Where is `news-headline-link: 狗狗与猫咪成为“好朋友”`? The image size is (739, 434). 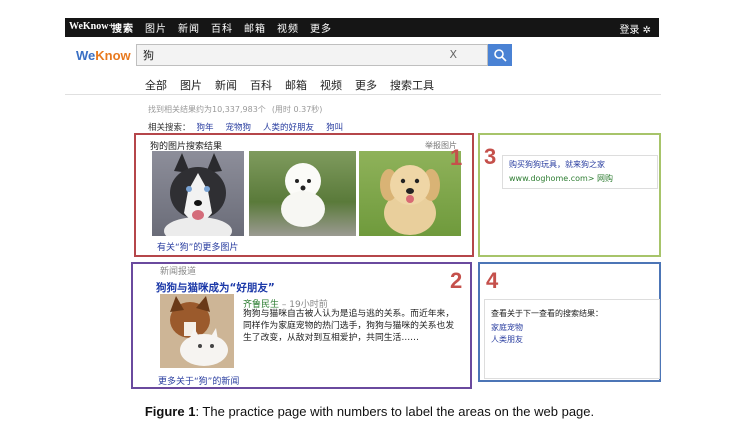
news-headline-link: 狗狗与猫咪成为“好朋友” is located at coordinates (215, 287).